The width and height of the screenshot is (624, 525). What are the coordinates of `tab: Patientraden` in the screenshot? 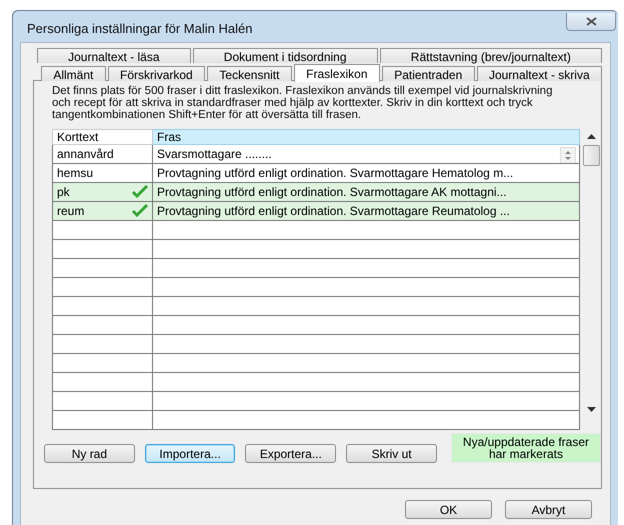 It's located at (428, 73).